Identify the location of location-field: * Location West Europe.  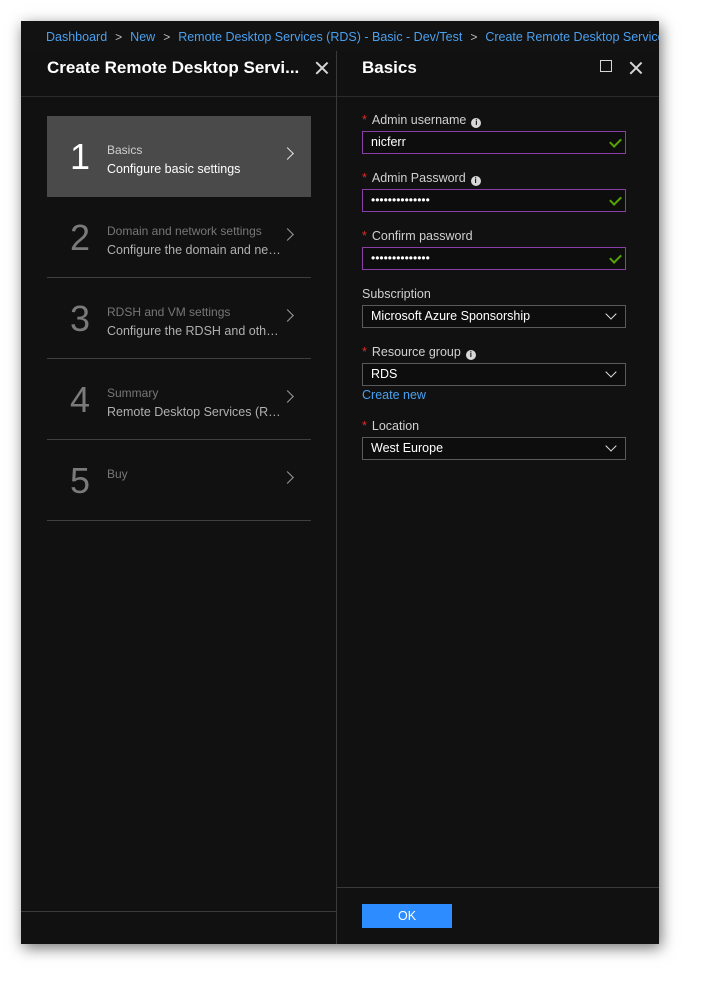
(494, 438).